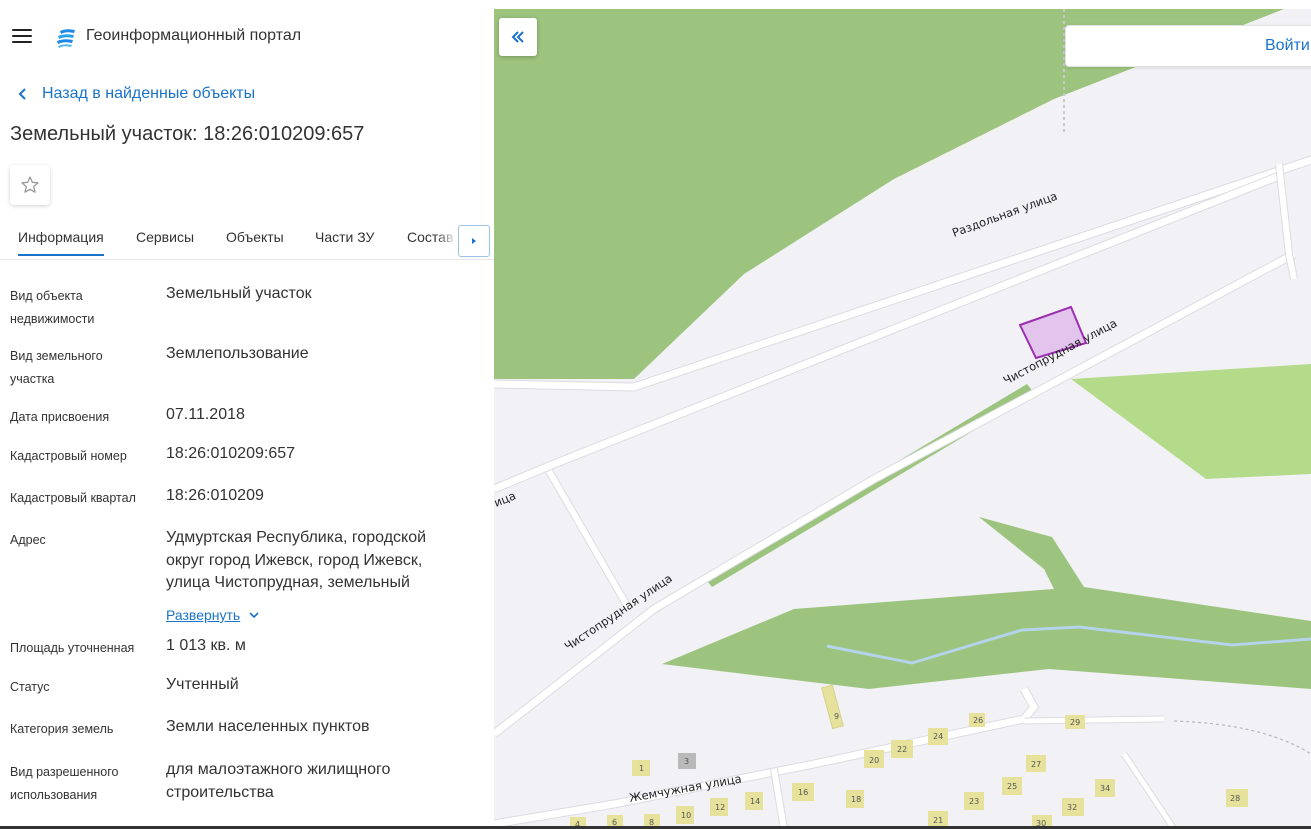 This screenshot has height=829, width=1311. Describe the element at coordinates (206, 645) in the screenshot. I see `prop-value-area: 1 013 кв. м` at that location.